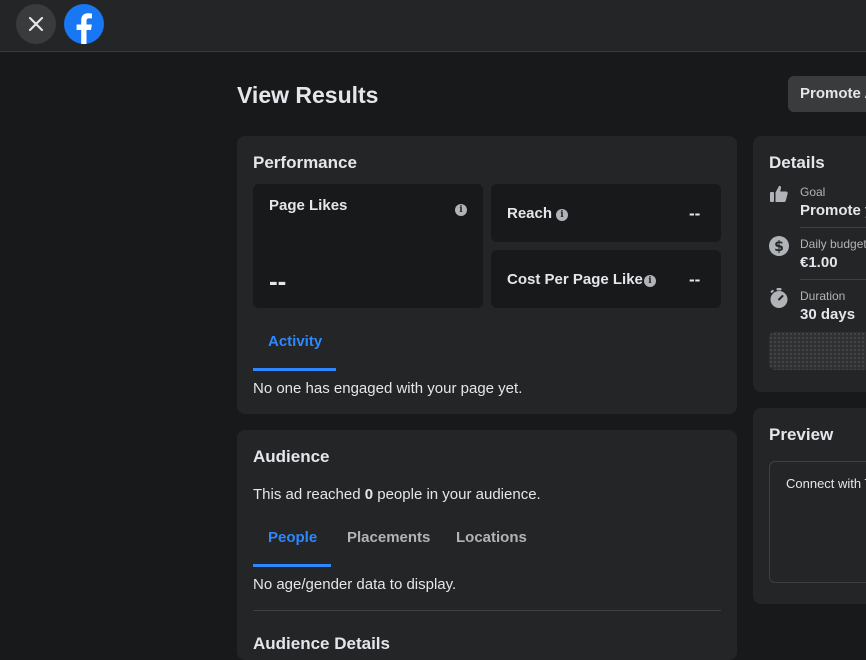  I want to click on close-button, so click(36, 24).